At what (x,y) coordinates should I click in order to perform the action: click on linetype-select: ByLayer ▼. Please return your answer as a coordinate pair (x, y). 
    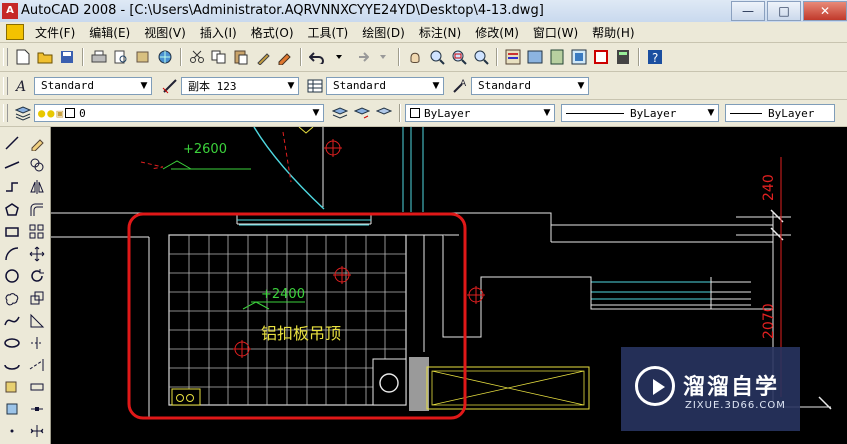
    Looking at the image, I should click on (640, 113).